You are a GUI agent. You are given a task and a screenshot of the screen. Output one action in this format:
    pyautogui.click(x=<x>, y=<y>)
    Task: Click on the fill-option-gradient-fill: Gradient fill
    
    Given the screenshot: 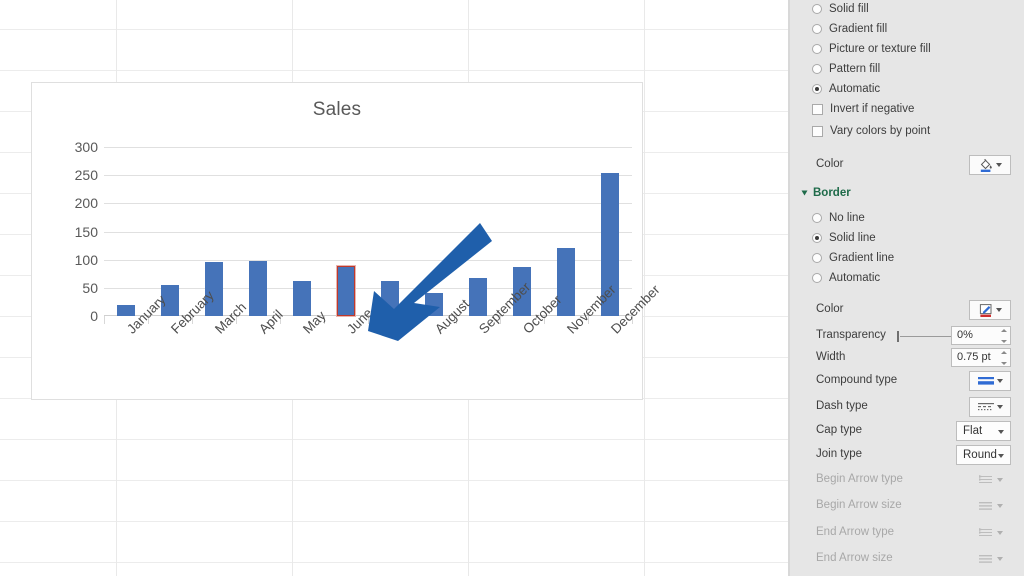 What is the action you would take?
    pyautogui.click(x=849, y=29)
    